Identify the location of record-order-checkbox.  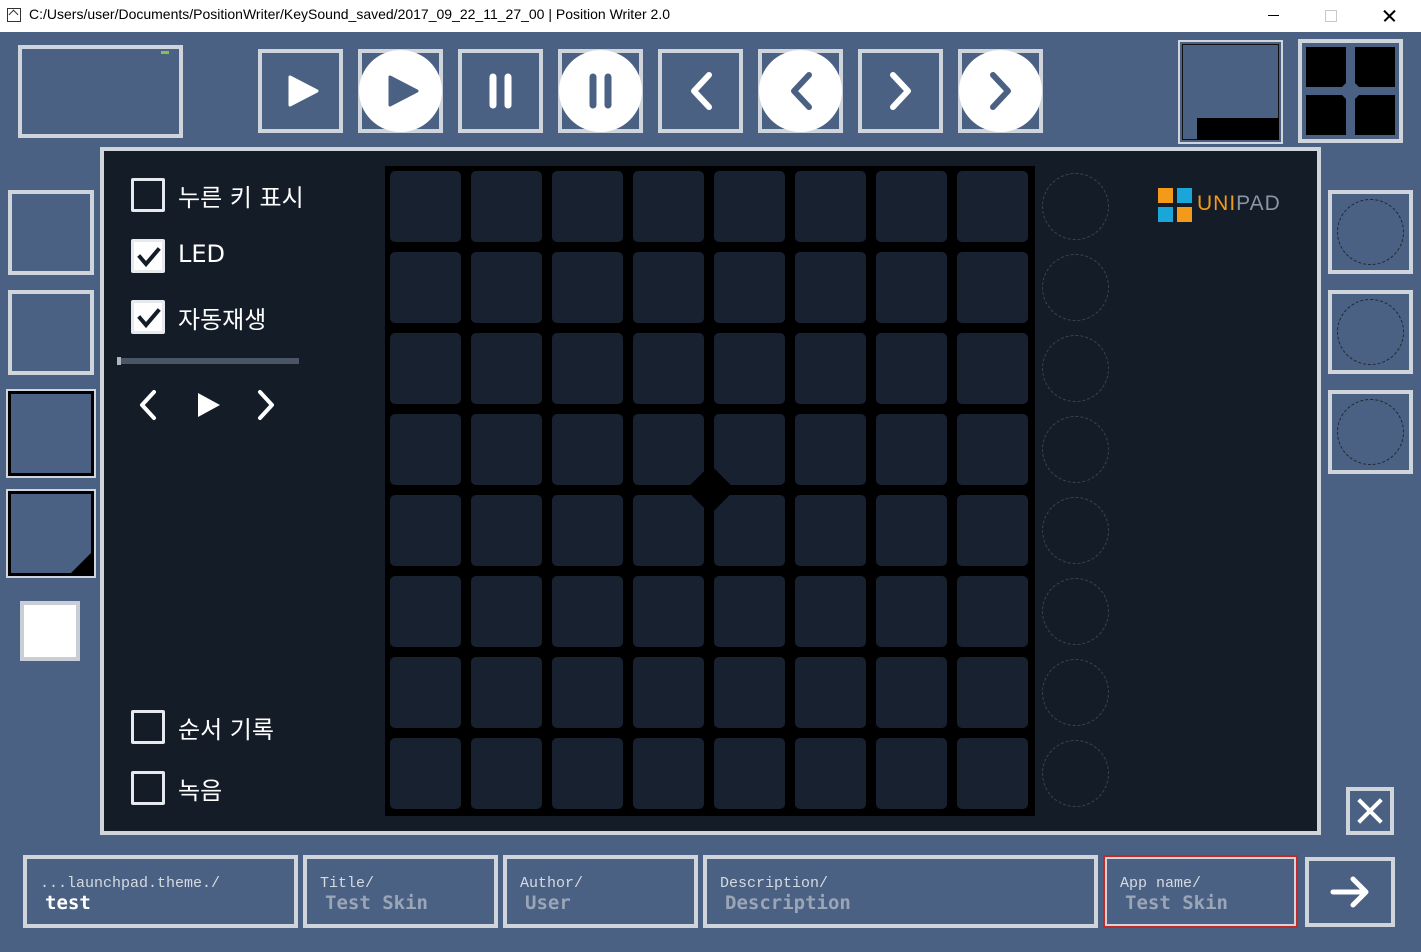
(148, 727).